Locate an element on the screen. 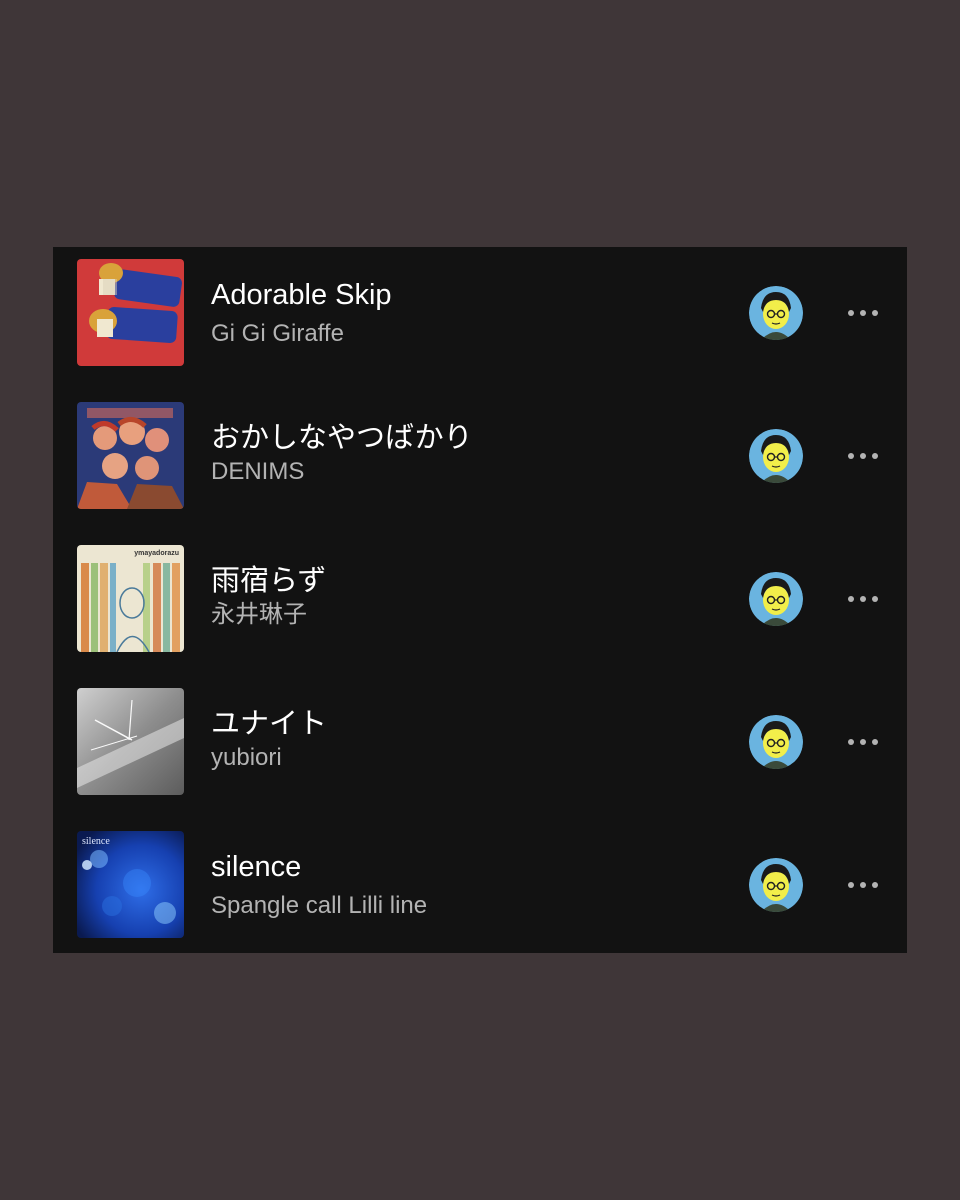  track-row: ymayadorazu 雨宿らず 永井琳子 is located at coordinates (480, 604).